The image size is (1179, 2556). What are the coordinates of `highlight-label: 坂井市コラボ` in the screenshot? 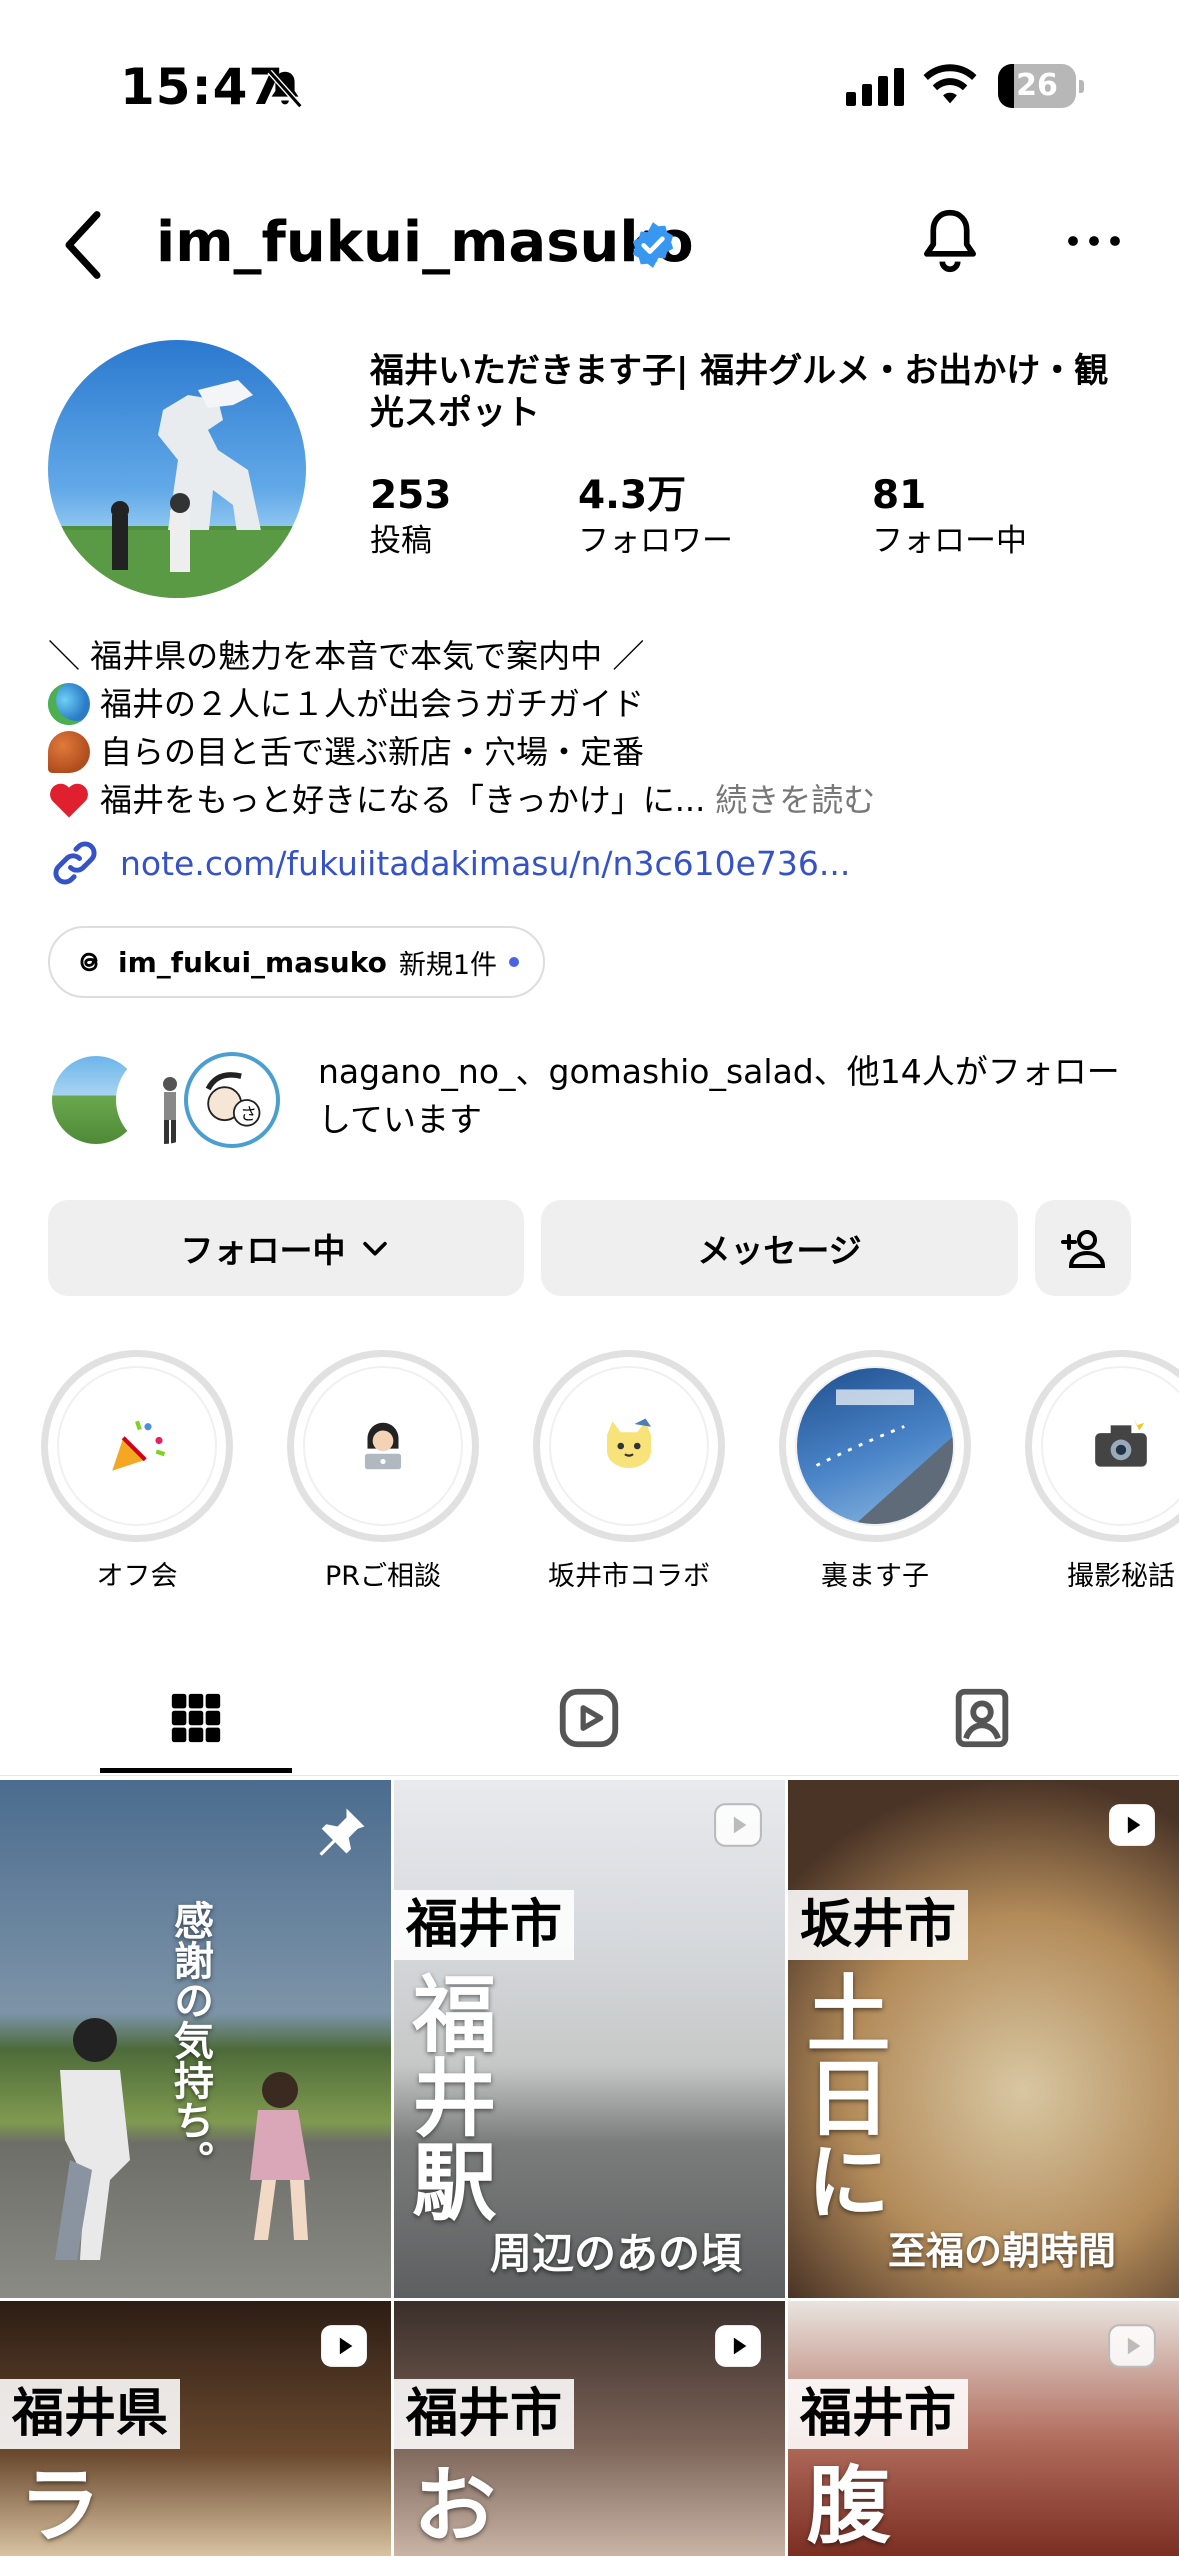 It's located at (629, 1576).